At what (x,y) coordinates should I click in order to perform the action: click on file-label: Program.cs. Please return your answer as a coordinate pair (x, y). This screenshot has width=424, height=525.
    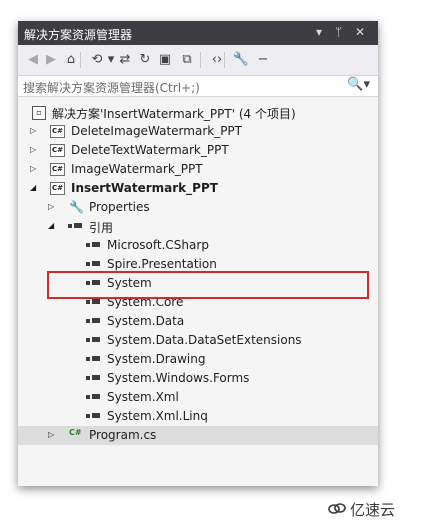
    Looking at the image, I should click on (123, 435).